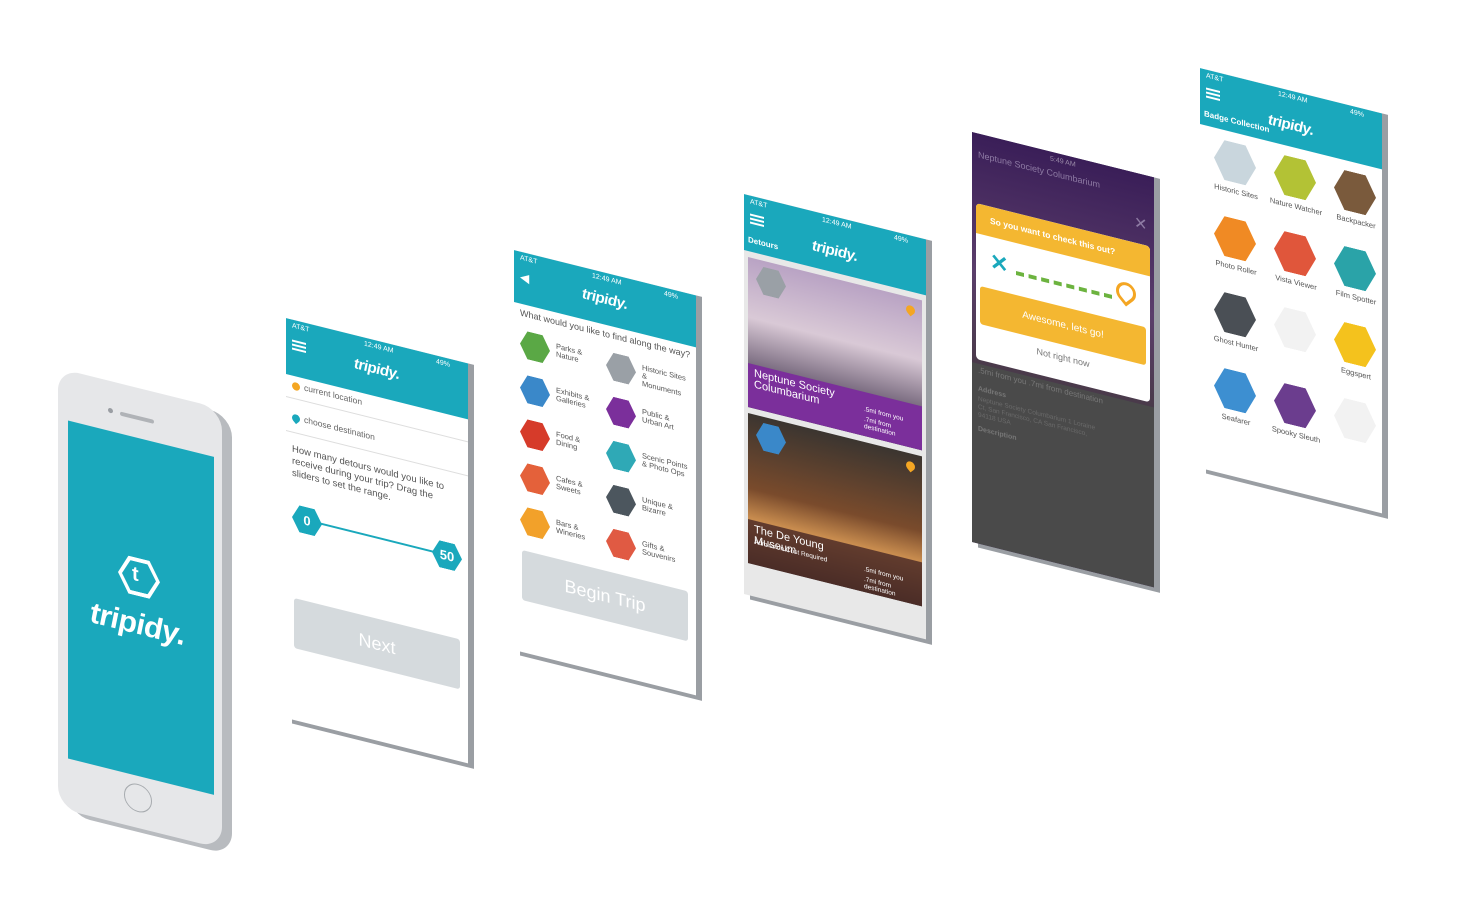 The width and height of the screenshot is (1460, 908). What do you see at coordinates (664, 380) in the screenshot?
I see `category-label: Historic Sites & Monuments` at bounding box center [664, 380].